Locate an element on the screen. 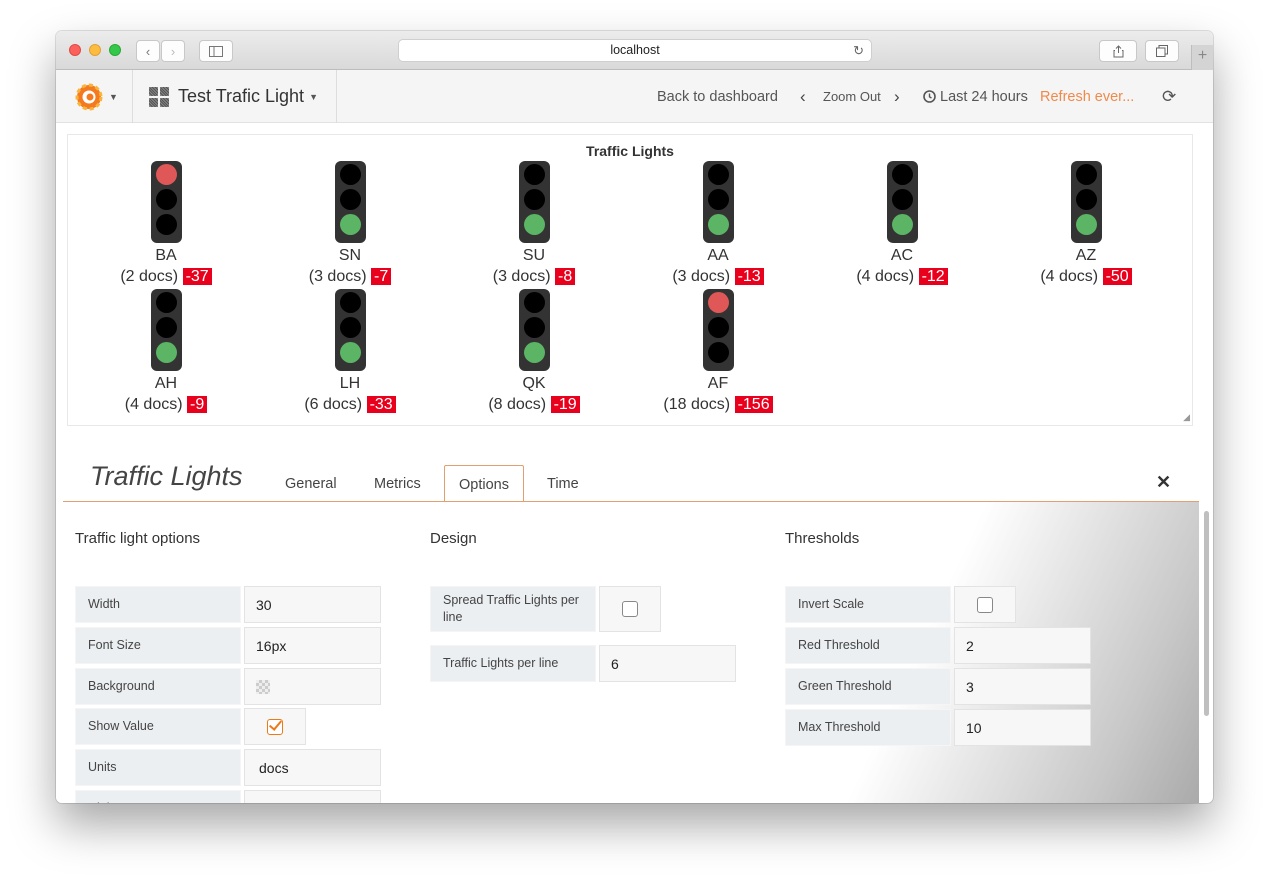 Image resolution: width=1269 pixels, height=884 pixels. font-size-input: 16px is located at coordinates (312, 645).